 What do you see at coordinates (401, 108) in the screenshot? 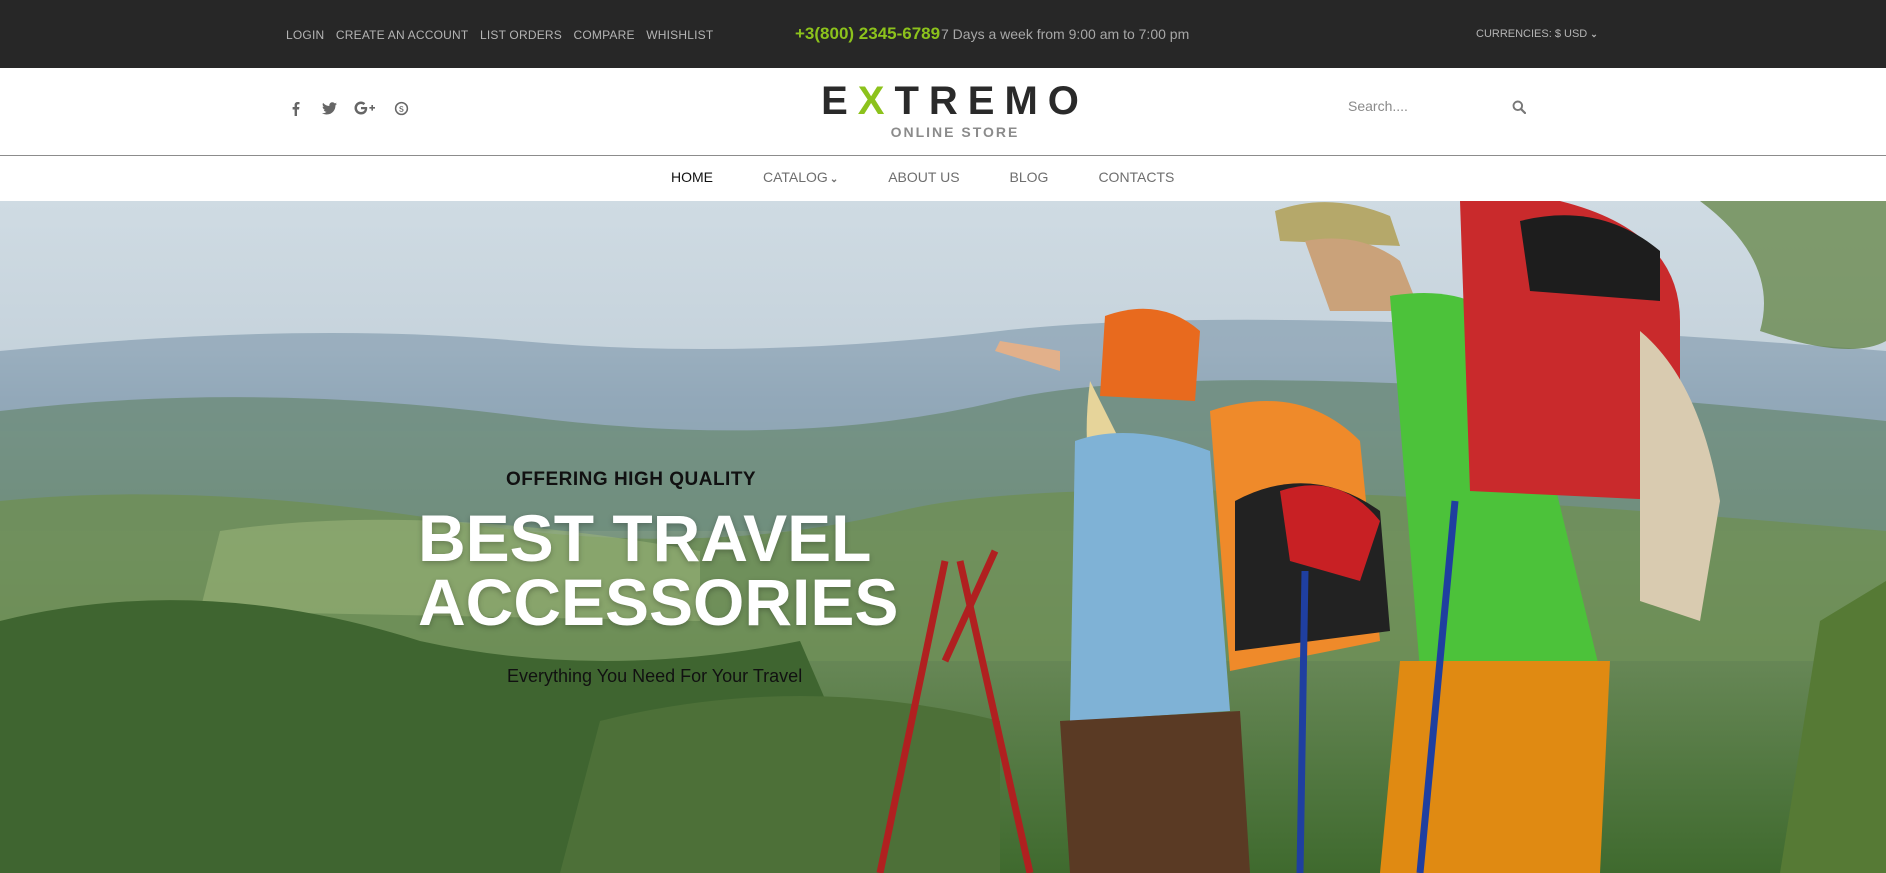
I see `skype-icon` at bounding box center [401, 108].